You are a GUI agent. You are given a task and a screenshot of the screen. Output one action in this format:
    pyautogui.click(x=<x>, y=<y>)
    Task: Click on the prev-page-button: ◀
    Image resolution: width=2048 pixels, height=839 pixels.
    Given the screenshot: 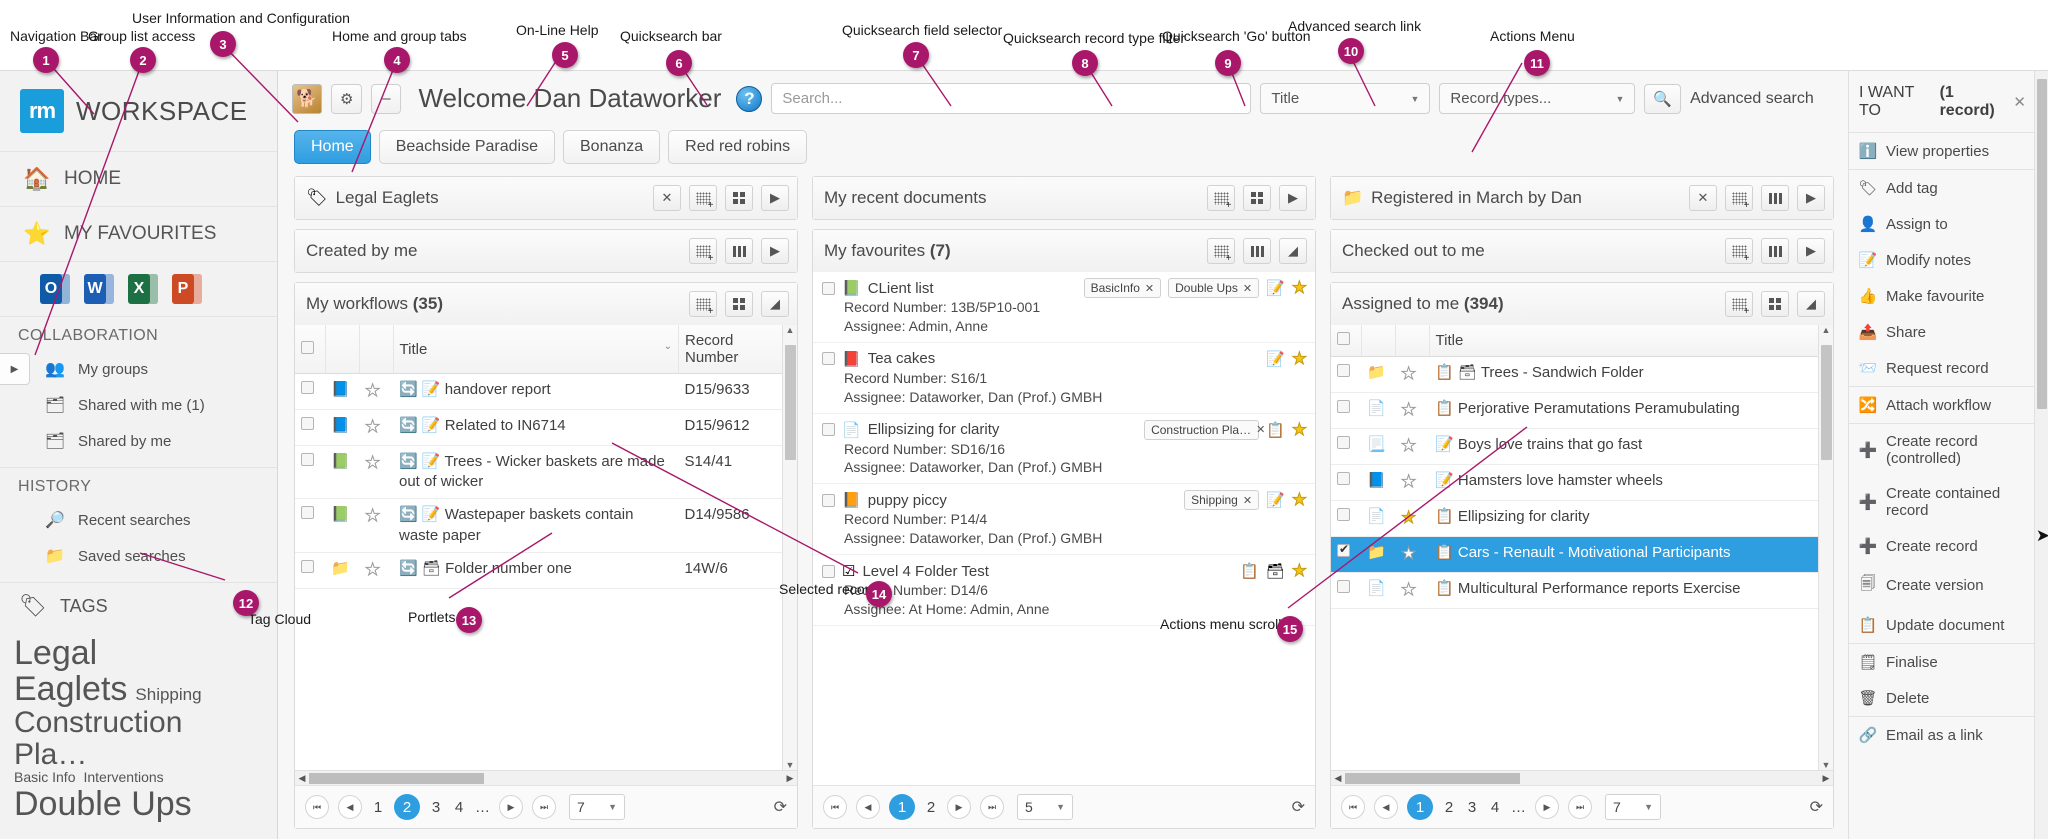 What is the action you would take?
    pyautogui.click(x=868, y=807)
    